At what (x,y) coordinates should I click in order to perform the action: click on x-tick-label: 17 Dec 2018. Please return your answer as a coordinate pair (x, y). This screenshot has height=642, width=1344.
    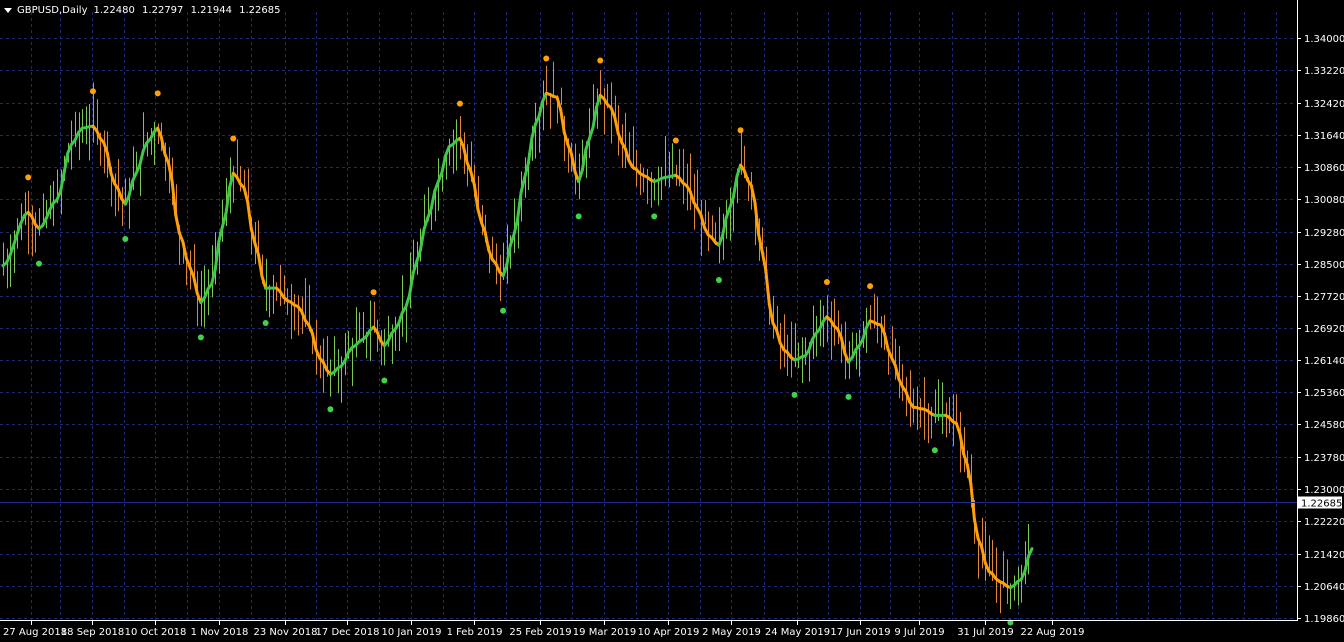
    Looking at the image, I should click on (348, 632).